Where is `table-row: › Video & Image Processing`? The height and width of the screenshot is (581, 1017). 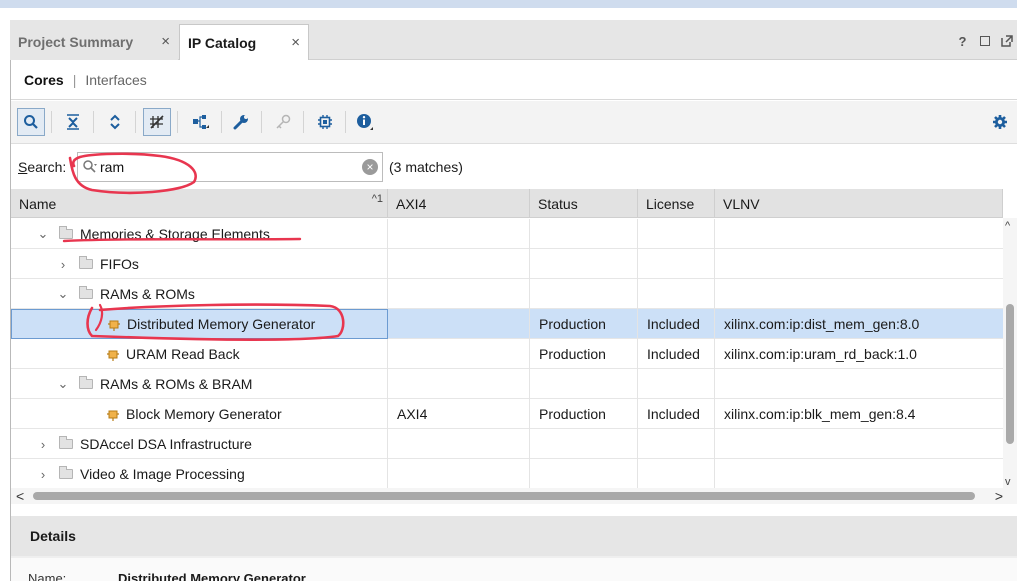 table-row: › Video & Image Processing is located at coordinates (507, 474).